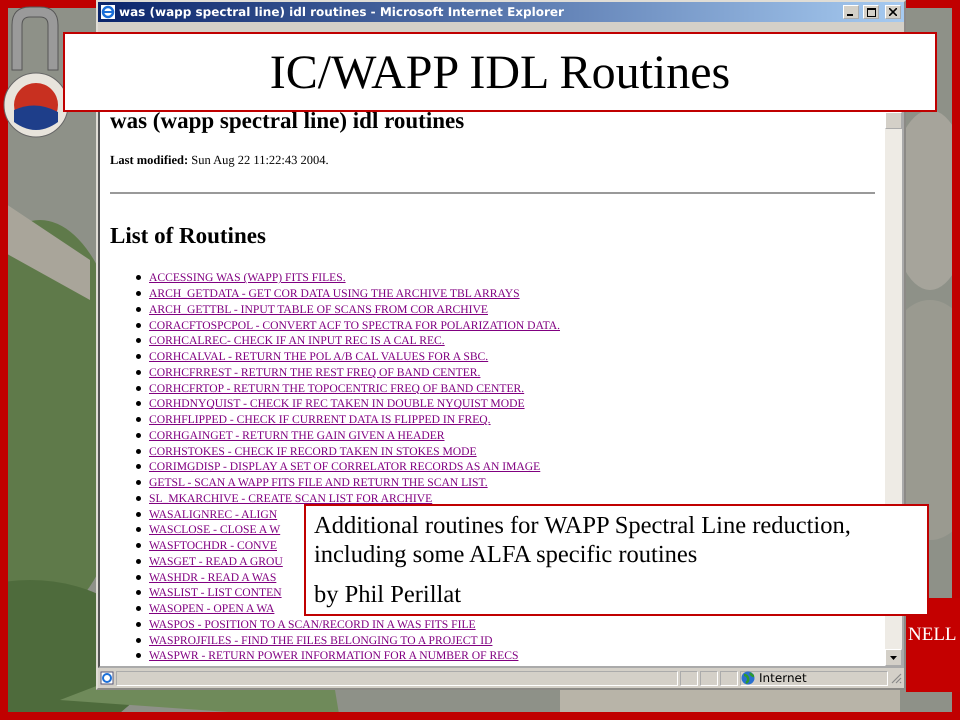 The height and width of the screenshot is (720, 960). What do you see at coordinates (388, 594) in the screenshot?
I see `callout-text: by Phil Perillat` at bounding box center [388, 594].